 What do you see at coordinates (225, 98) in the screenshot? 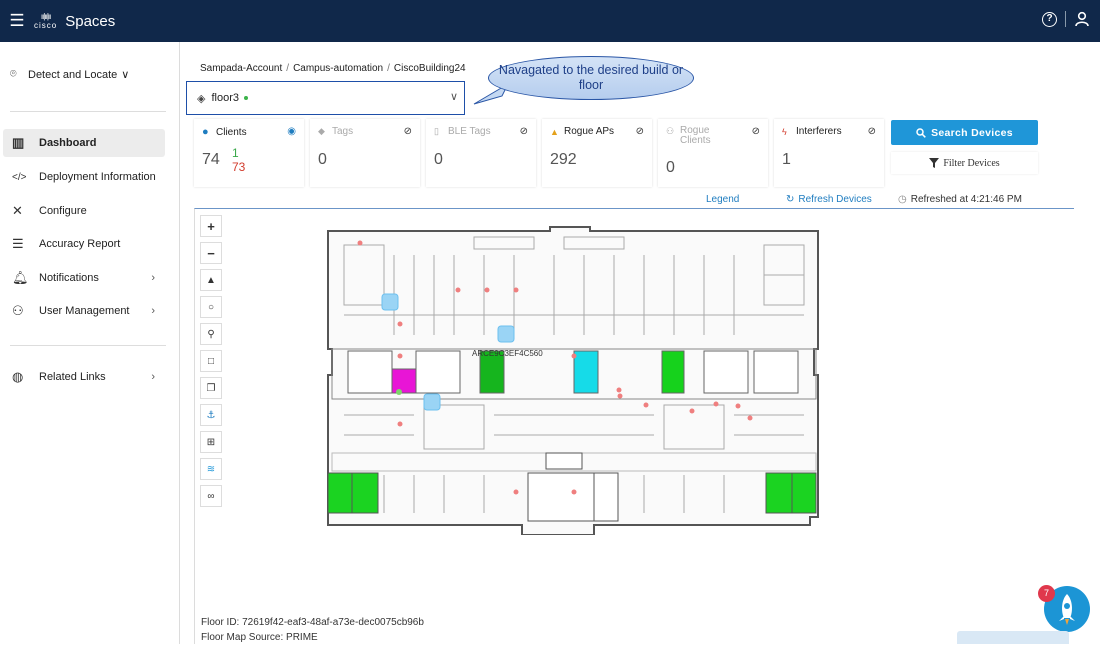
I see `floor-select-value: floor3` at bounding box center [225, 98].